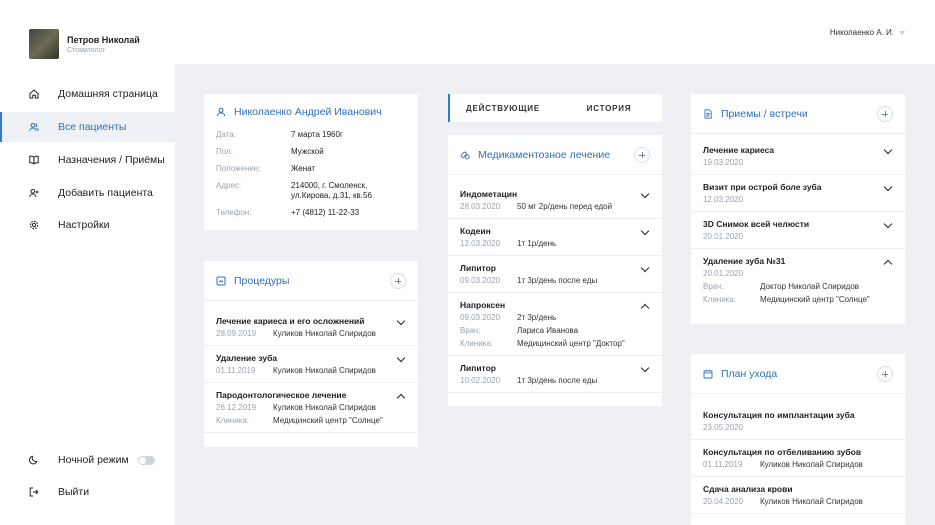  Describe the element at coordinates (84, 225) in the screenshot. I see `sidebar-item-label: Настройки` at that location.